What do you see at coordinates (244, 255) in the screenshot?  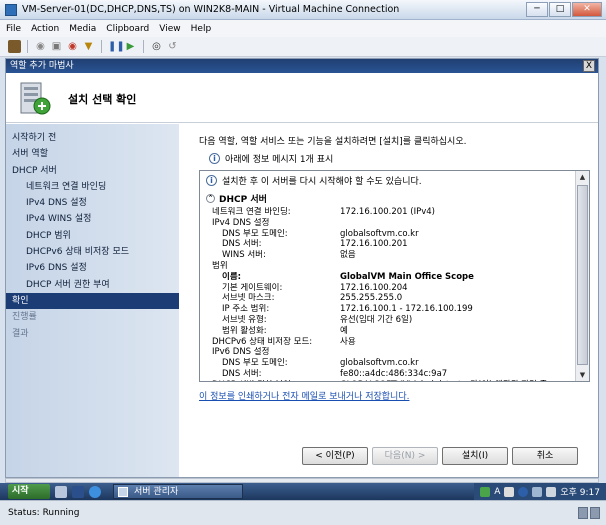 I see `detail-label: WINS 서버:` at bounding box center [244, 255].